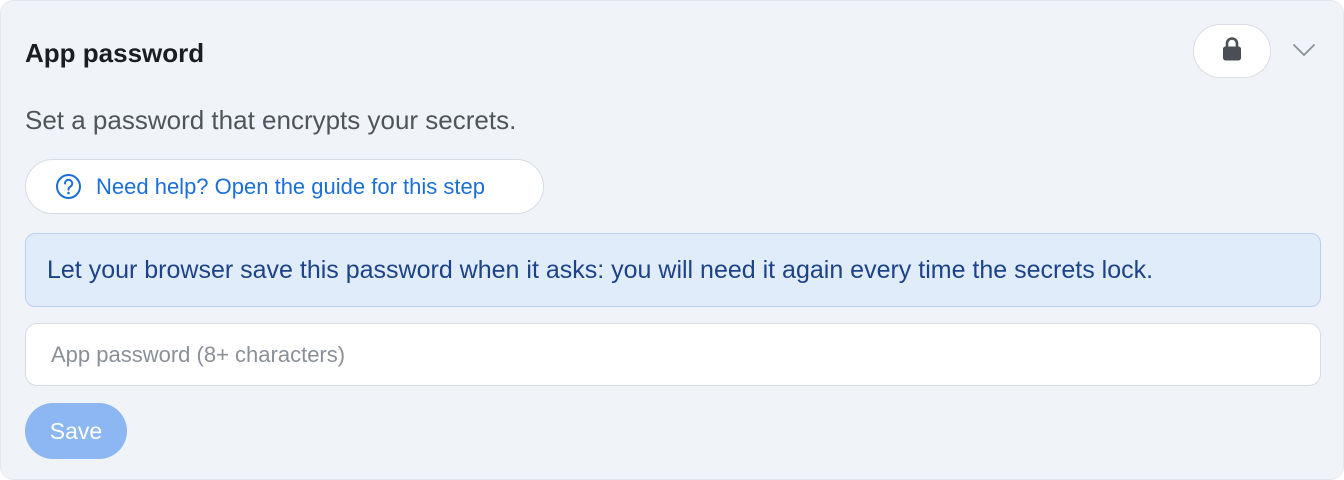  I want to click on question-circle-icon, so click(68, 187).